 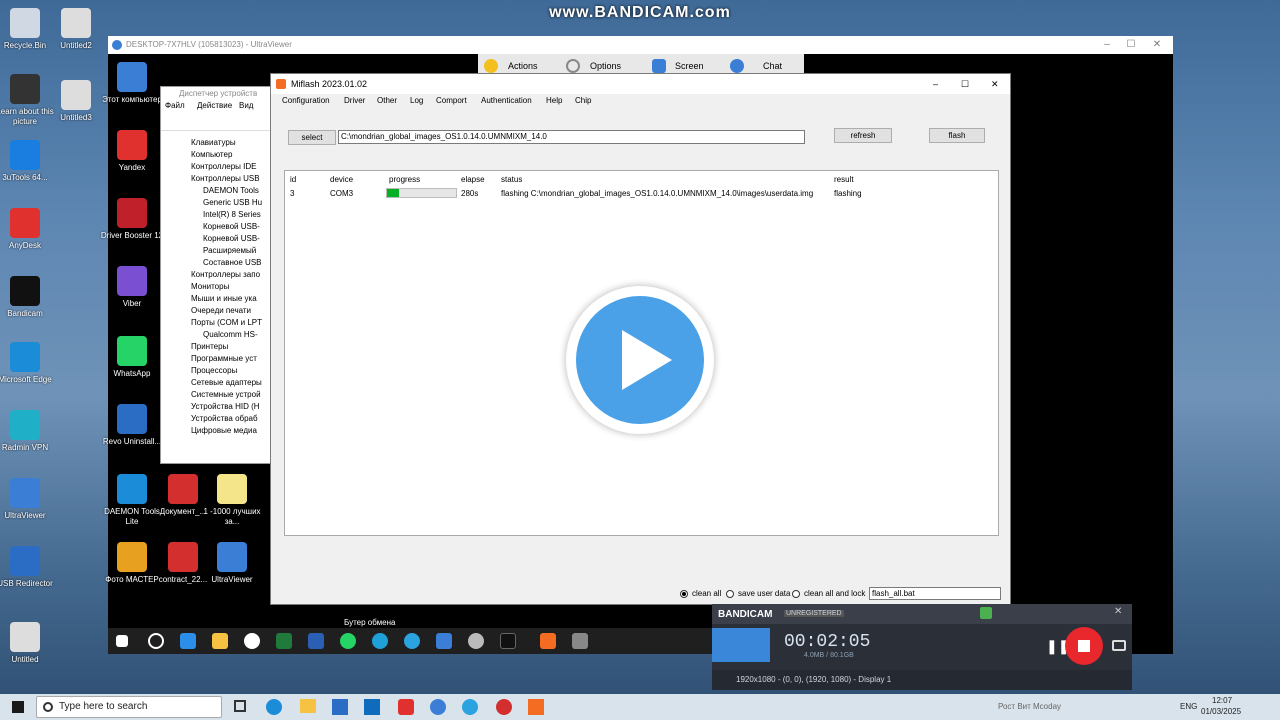 What do you see at coordinates (1222, 700) in the screenshot?
I see `clock-time: 12:07` at bounding box center [1222, 700].